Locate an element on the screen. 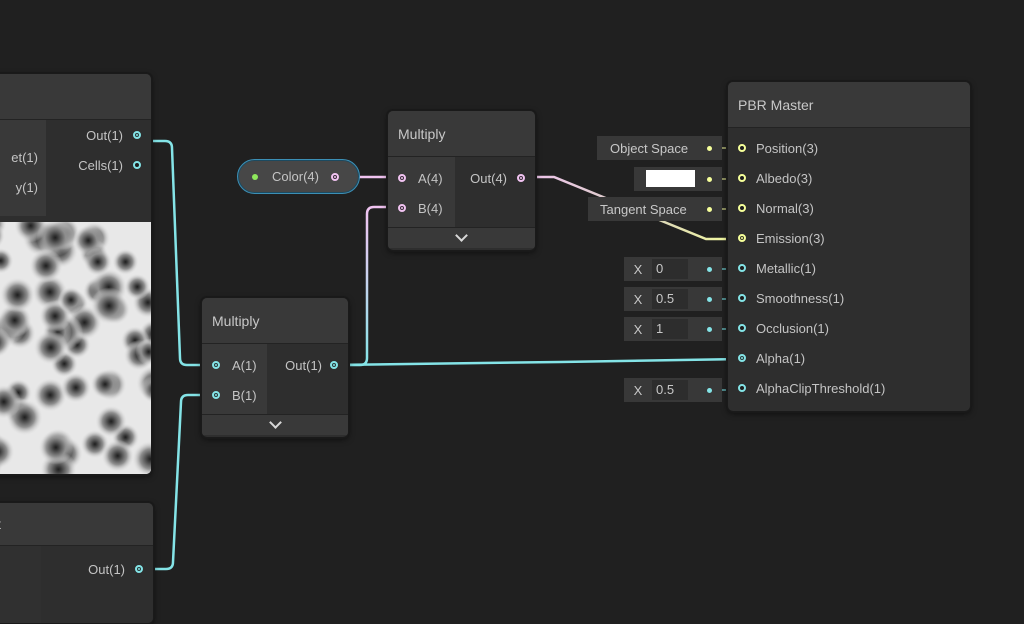 The image size is (1024, 624). multiply-1-input-a: A(1) is located at coordinates (234, 365).